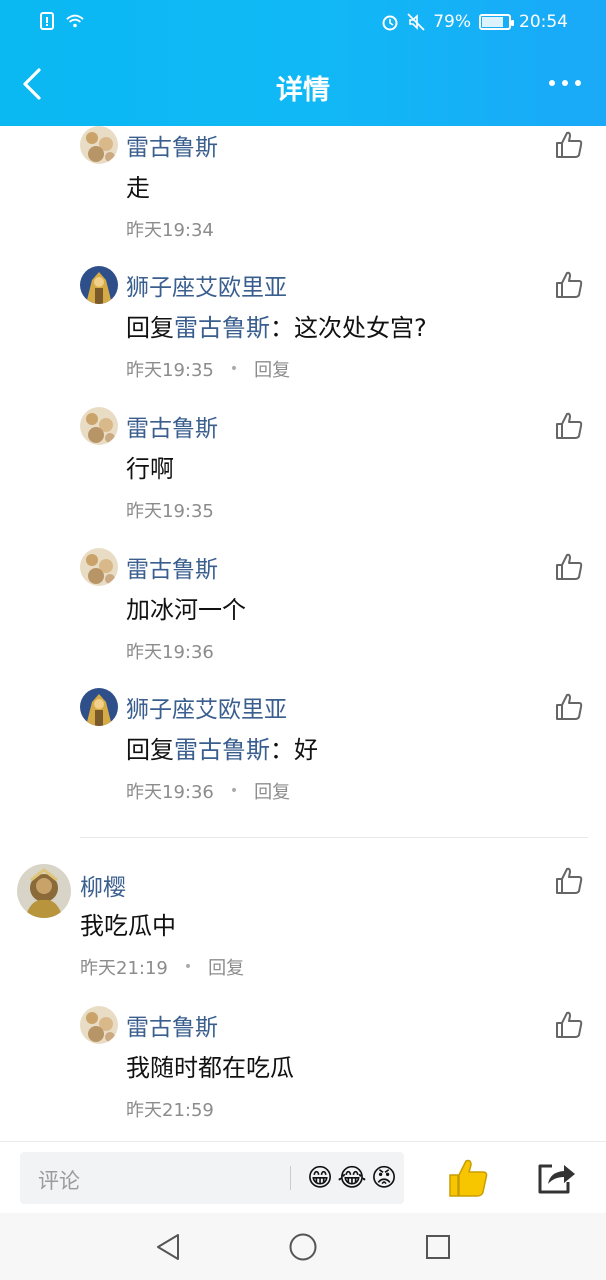  What do you see at coordinates (303, 937) in the screenshot?
I see `comment-item: 柳樱 我吃瓜中 昨天21:19 • 回复` at bounding box center [303, 937].